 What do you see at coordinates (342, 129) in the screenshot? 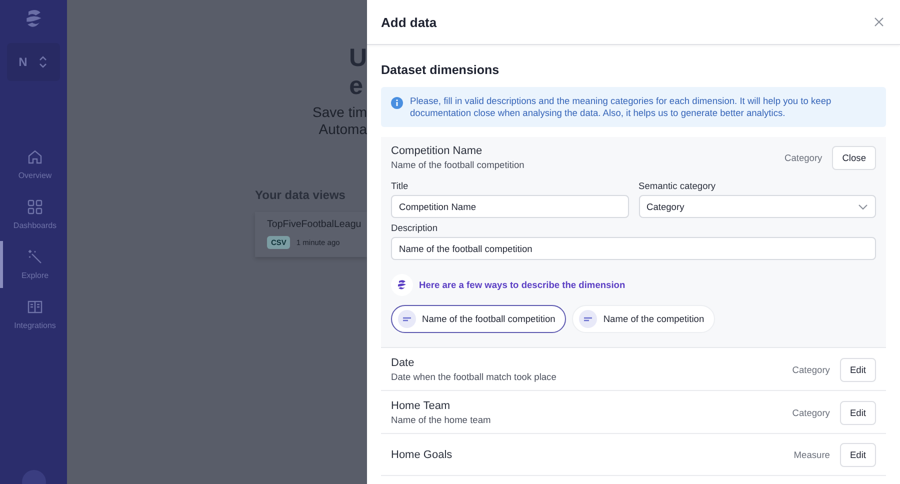
I see `subtitle-fragment: Automa` at bounding box center [342, 129].